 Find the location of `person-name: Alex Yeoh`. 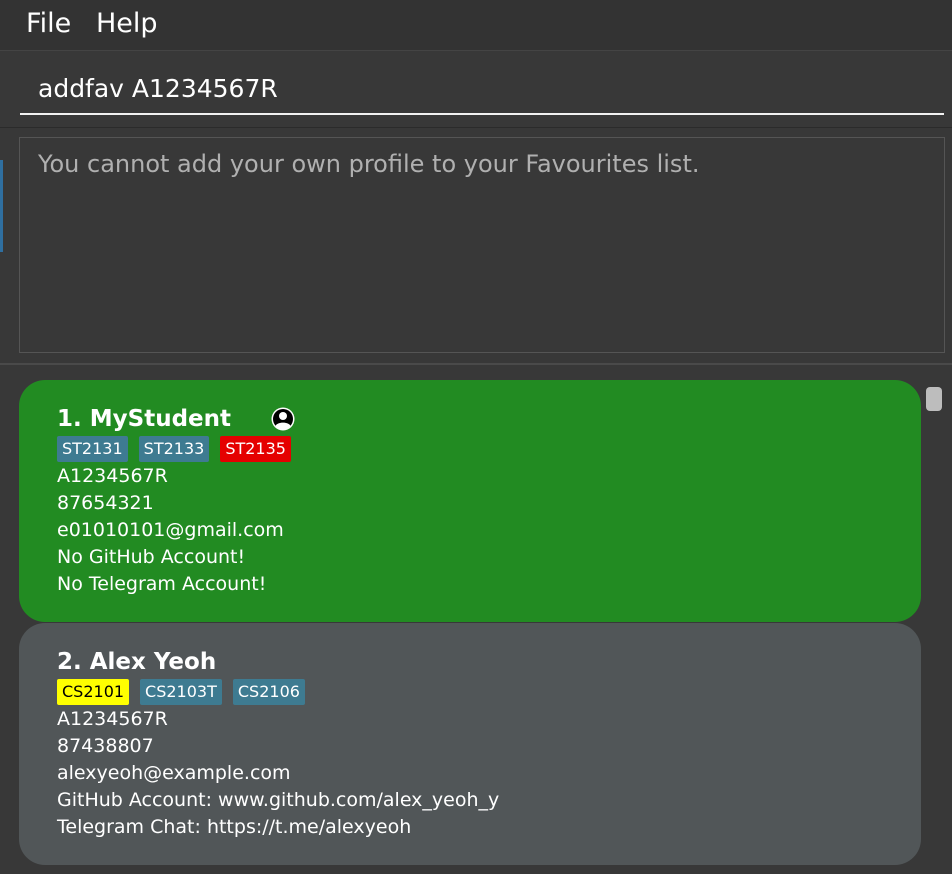

person-name: Alex Yeoh is located at coordinates (153, 662).